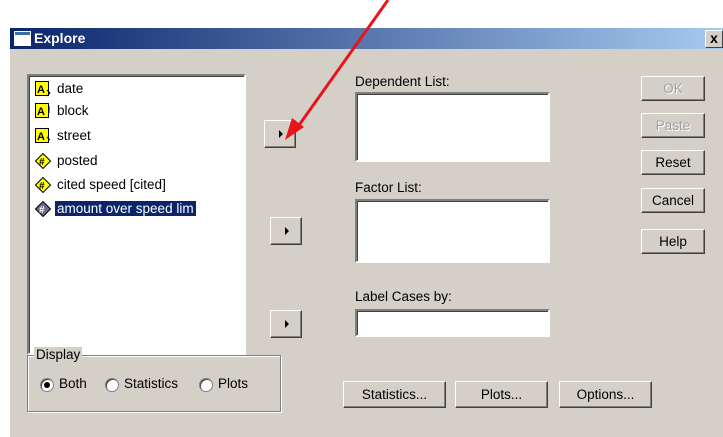 This screenshot has width=723, height=437. Describe the element at coordinates (70, 88) in the screenshot. I see `variable-label: date` at that location.